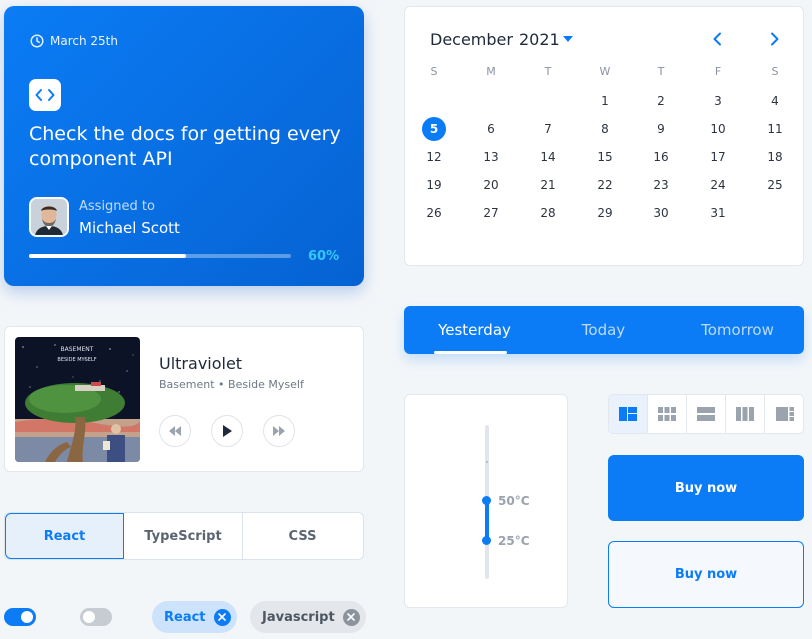  Describe the element at coordinates (568, 39) in the screenshot. I see `caret-down-icon` at that location.